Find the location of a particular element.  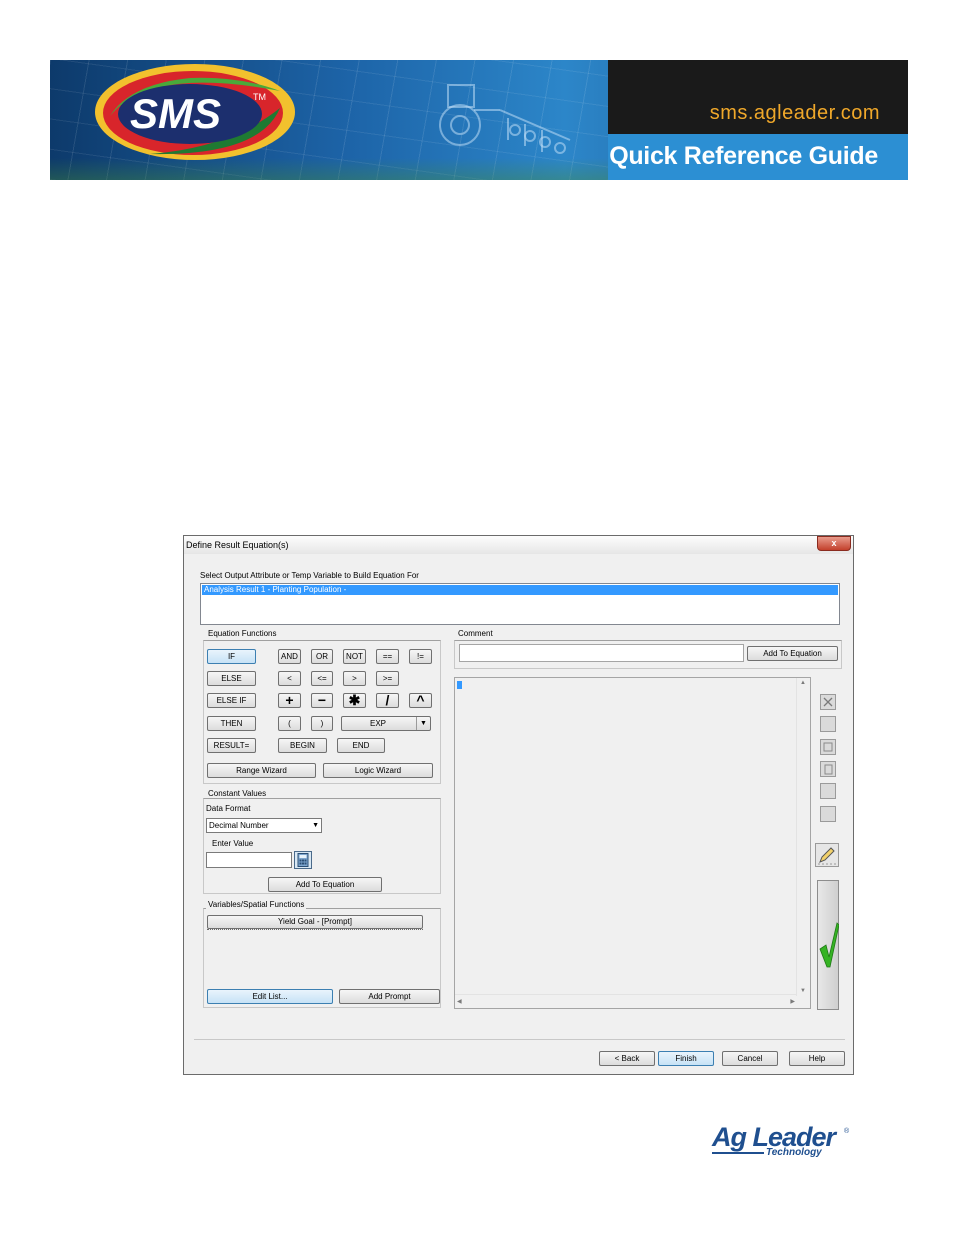

data-format-label: Data Format is located at coordinates (228, 808).